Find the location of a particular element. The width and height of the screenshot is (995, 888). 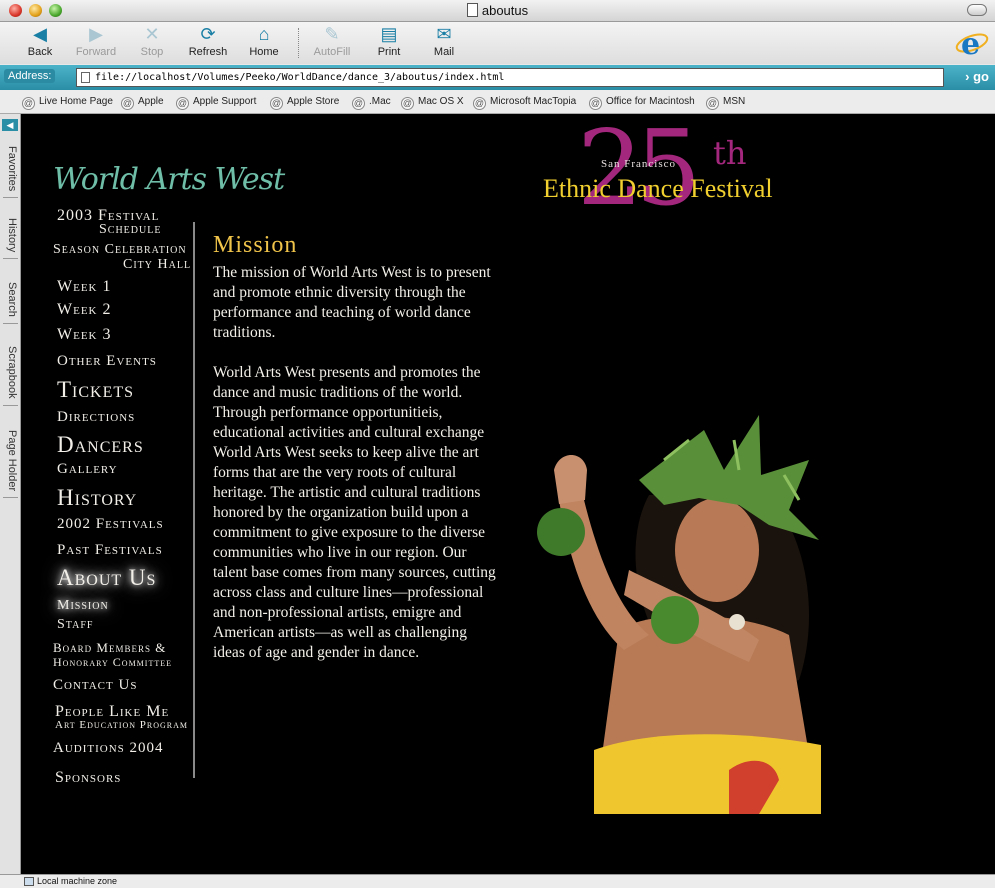

forward-button: ▶ Forward is located at coordinates (96, 43).